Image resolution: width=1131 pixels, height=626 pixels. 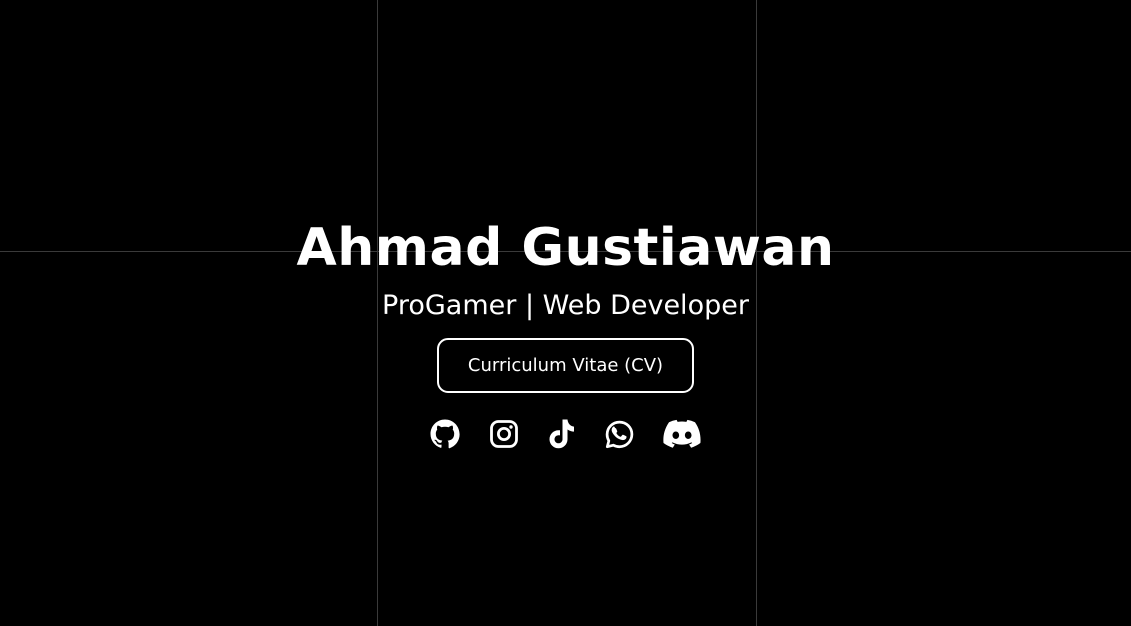 I want to click on discord-icon, so click(x=682, y=434).